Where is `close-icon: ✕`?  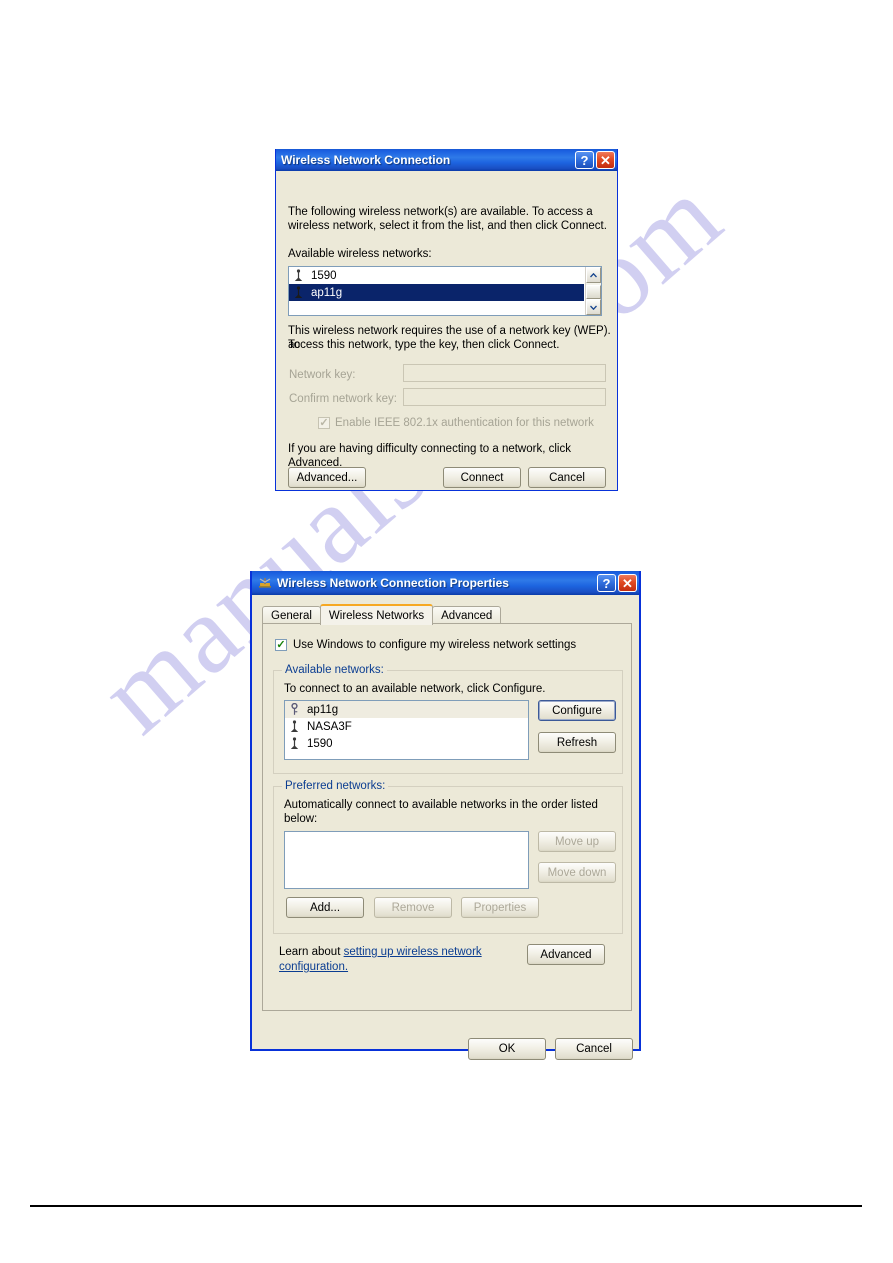
close-icon: ✕ is located at coordinates (605, 160).